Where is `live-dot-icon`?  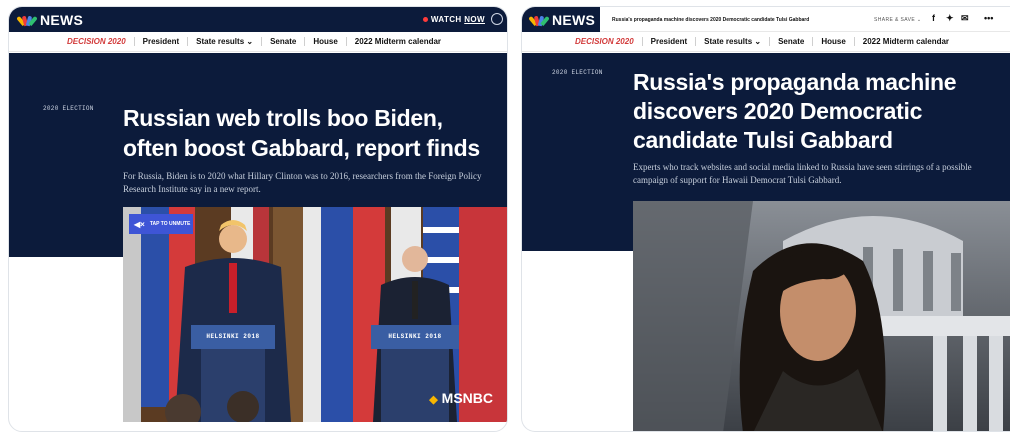 live-dot-icon is located at coordinates (425, 20).